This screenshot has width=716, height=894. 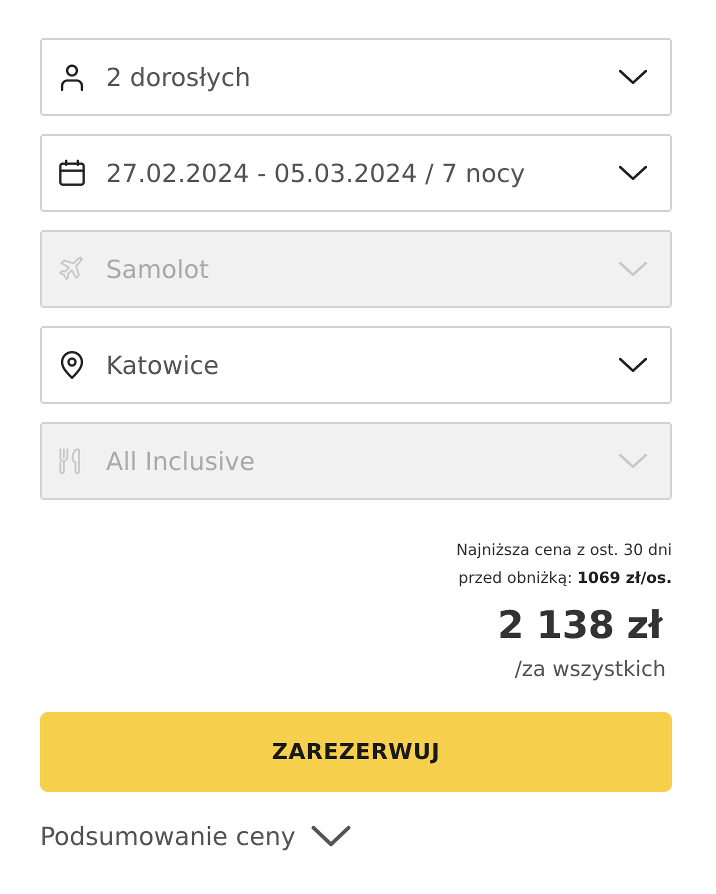 What do you see at coordinates (196, 836) in the screenshot?
I see `price-summary-toggle: Podsumowanie ceny` at bounding box center [196, 836].